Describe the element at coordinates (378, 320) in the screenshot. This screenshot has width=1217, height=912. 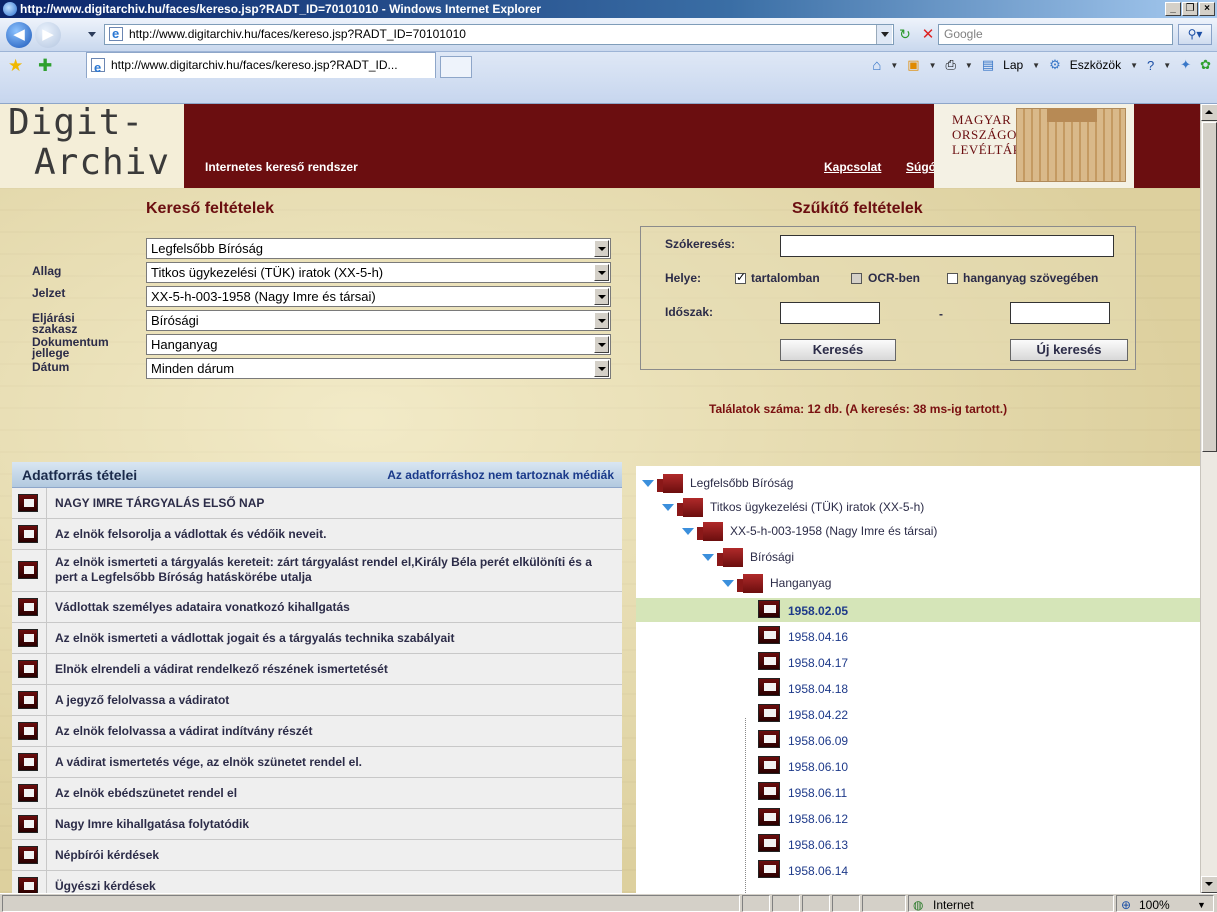
I see `stage-select: Bírósági` at that location.